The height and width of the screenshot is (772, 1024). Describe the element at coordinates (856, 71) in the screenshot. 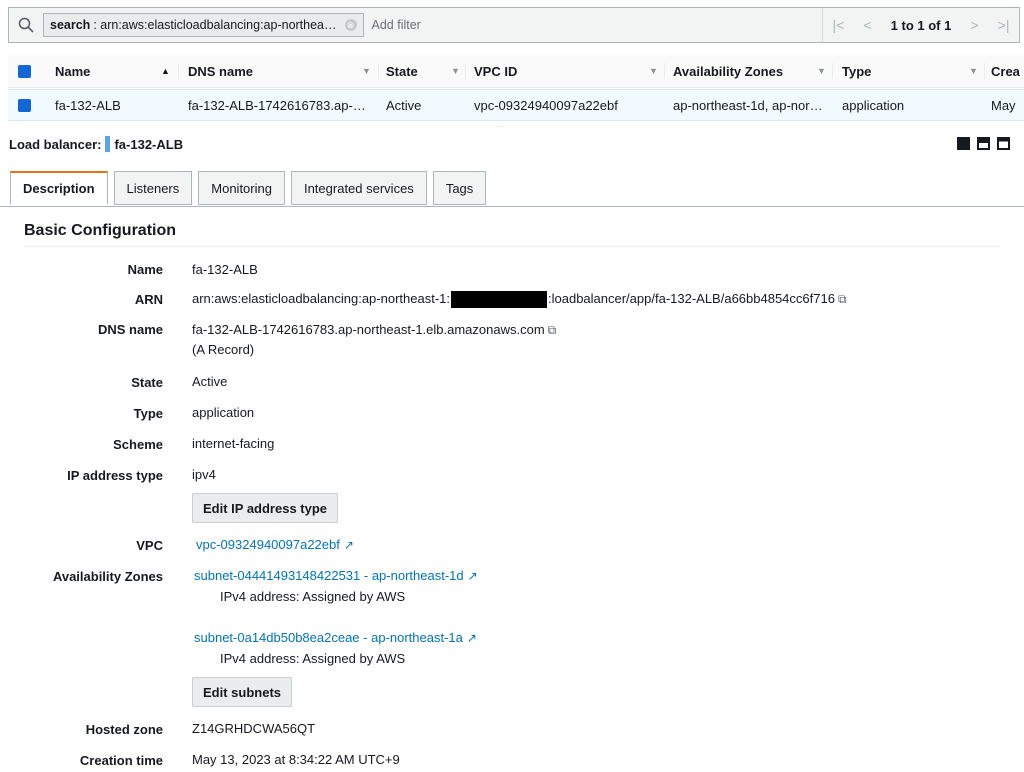

I see `column-type: Type` at that location.